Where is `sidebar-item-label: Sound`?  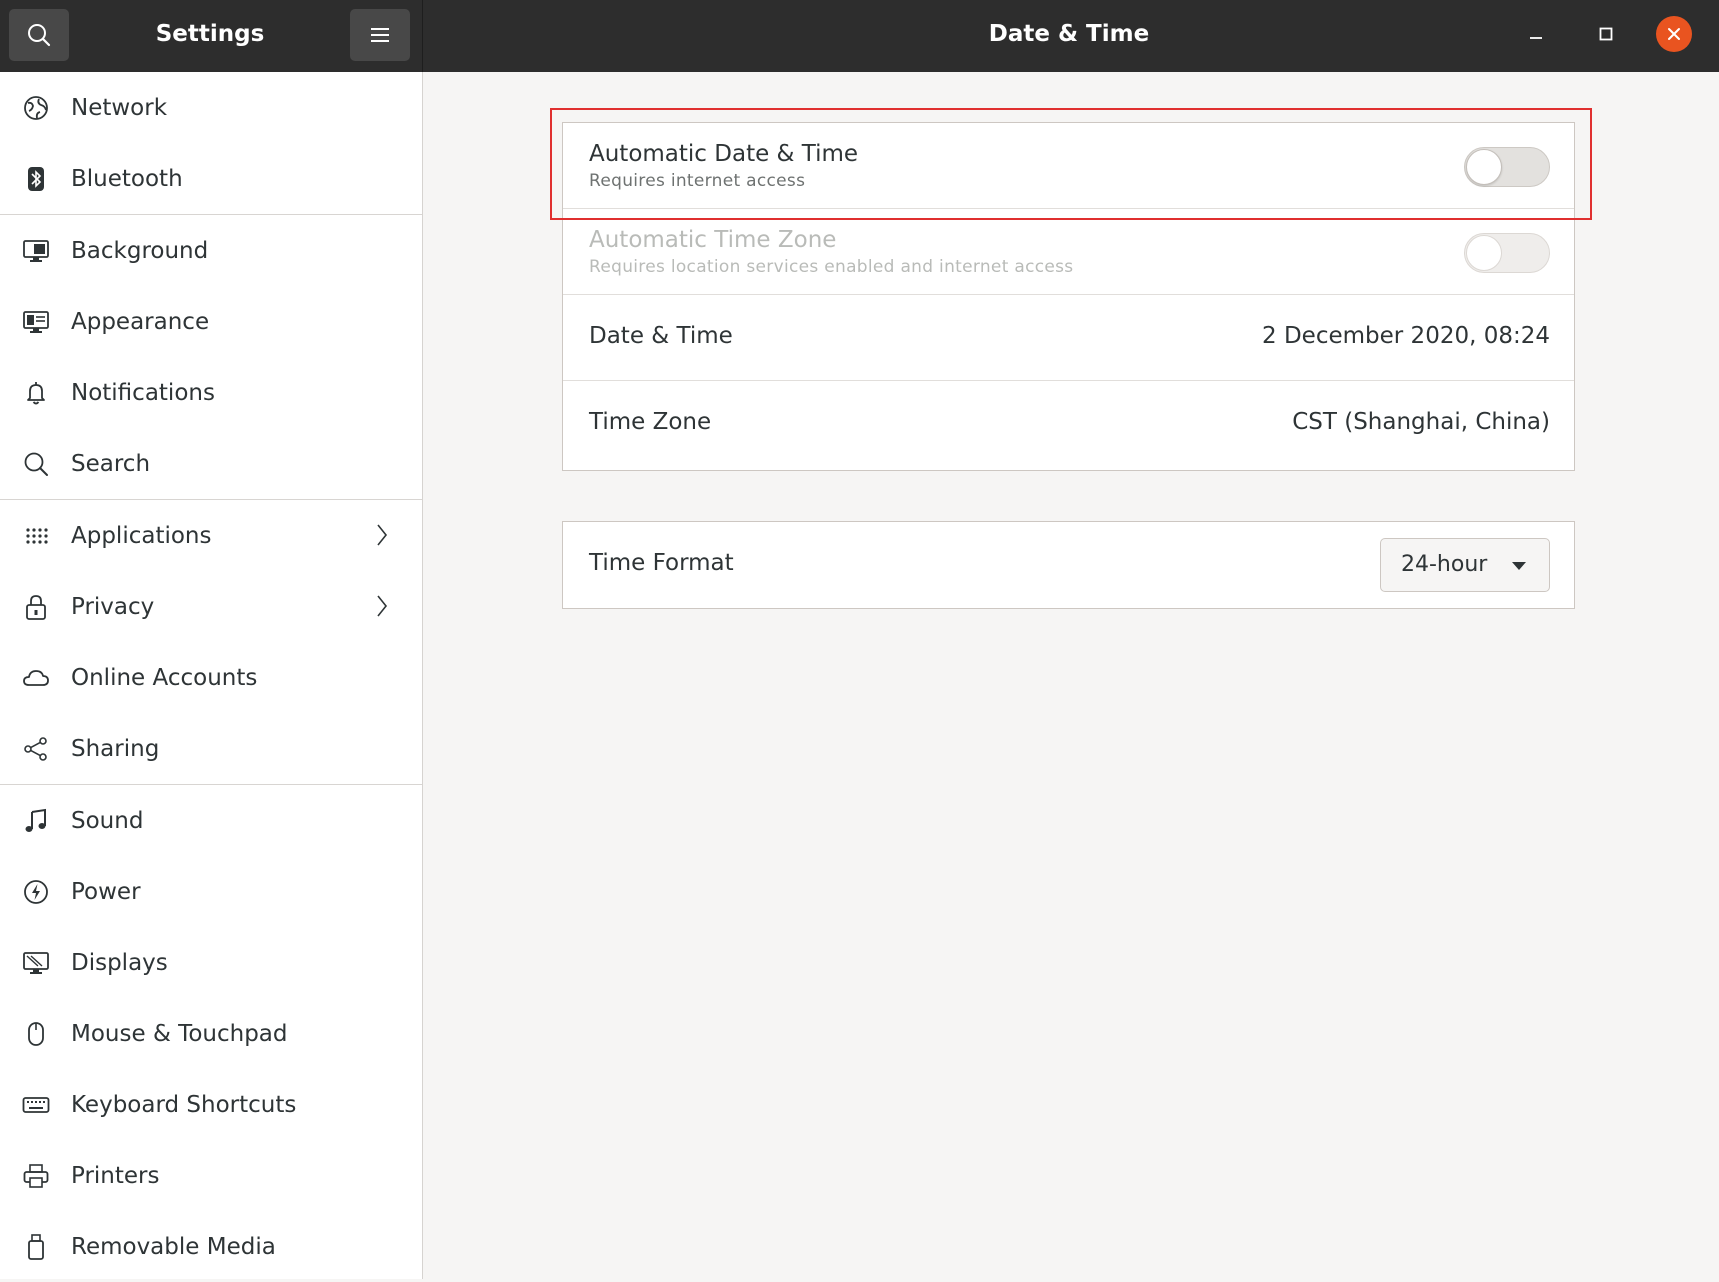
sidebar-item-label: Sound is located at coordinates (107, 820).